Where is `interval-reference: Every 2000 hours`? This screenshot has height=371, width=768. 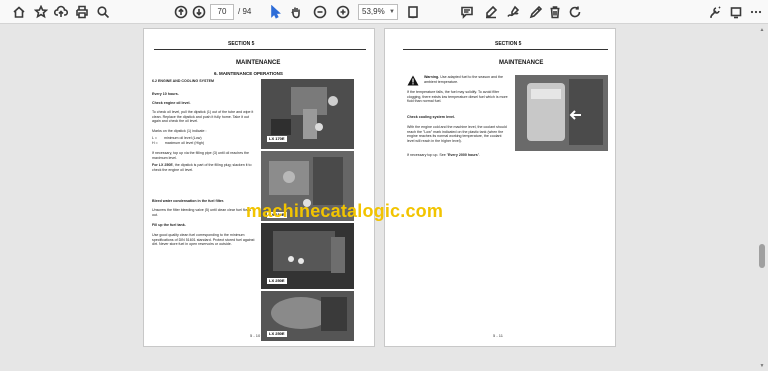 interval-reference: Every 2000 hours is located at coordinates (463, 155).